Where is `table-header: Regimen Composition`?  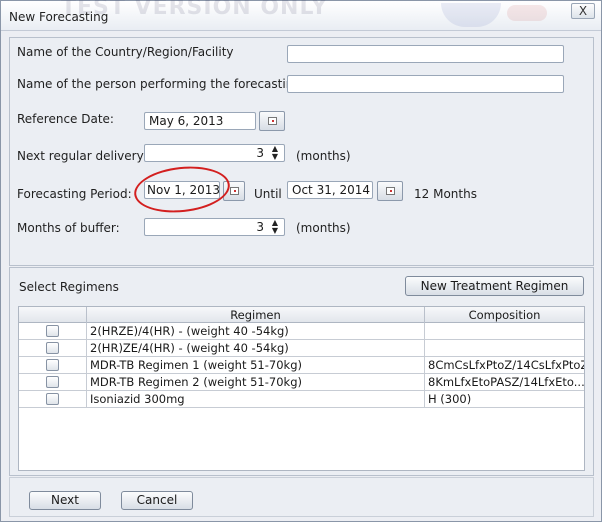 table-header: Regimen Composition is located at coordinates (301, 315).